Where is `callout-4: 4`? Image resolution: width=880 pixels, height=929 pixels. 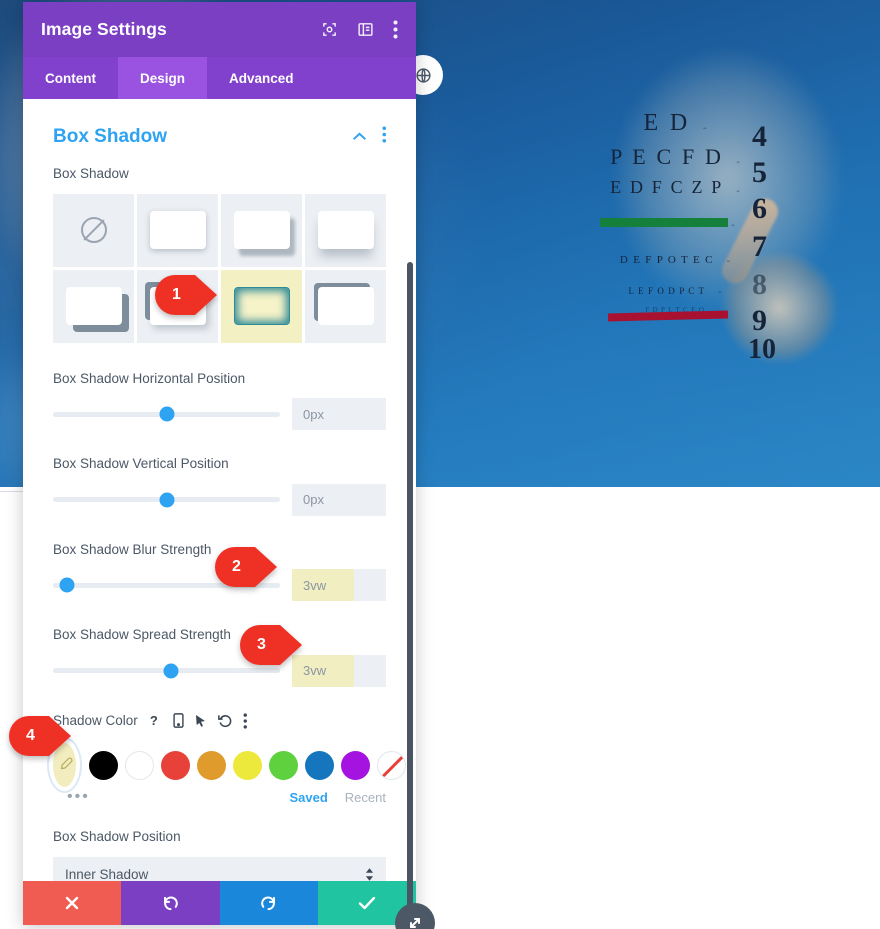 callout-4: 4 is located at coordinates (40, 736).